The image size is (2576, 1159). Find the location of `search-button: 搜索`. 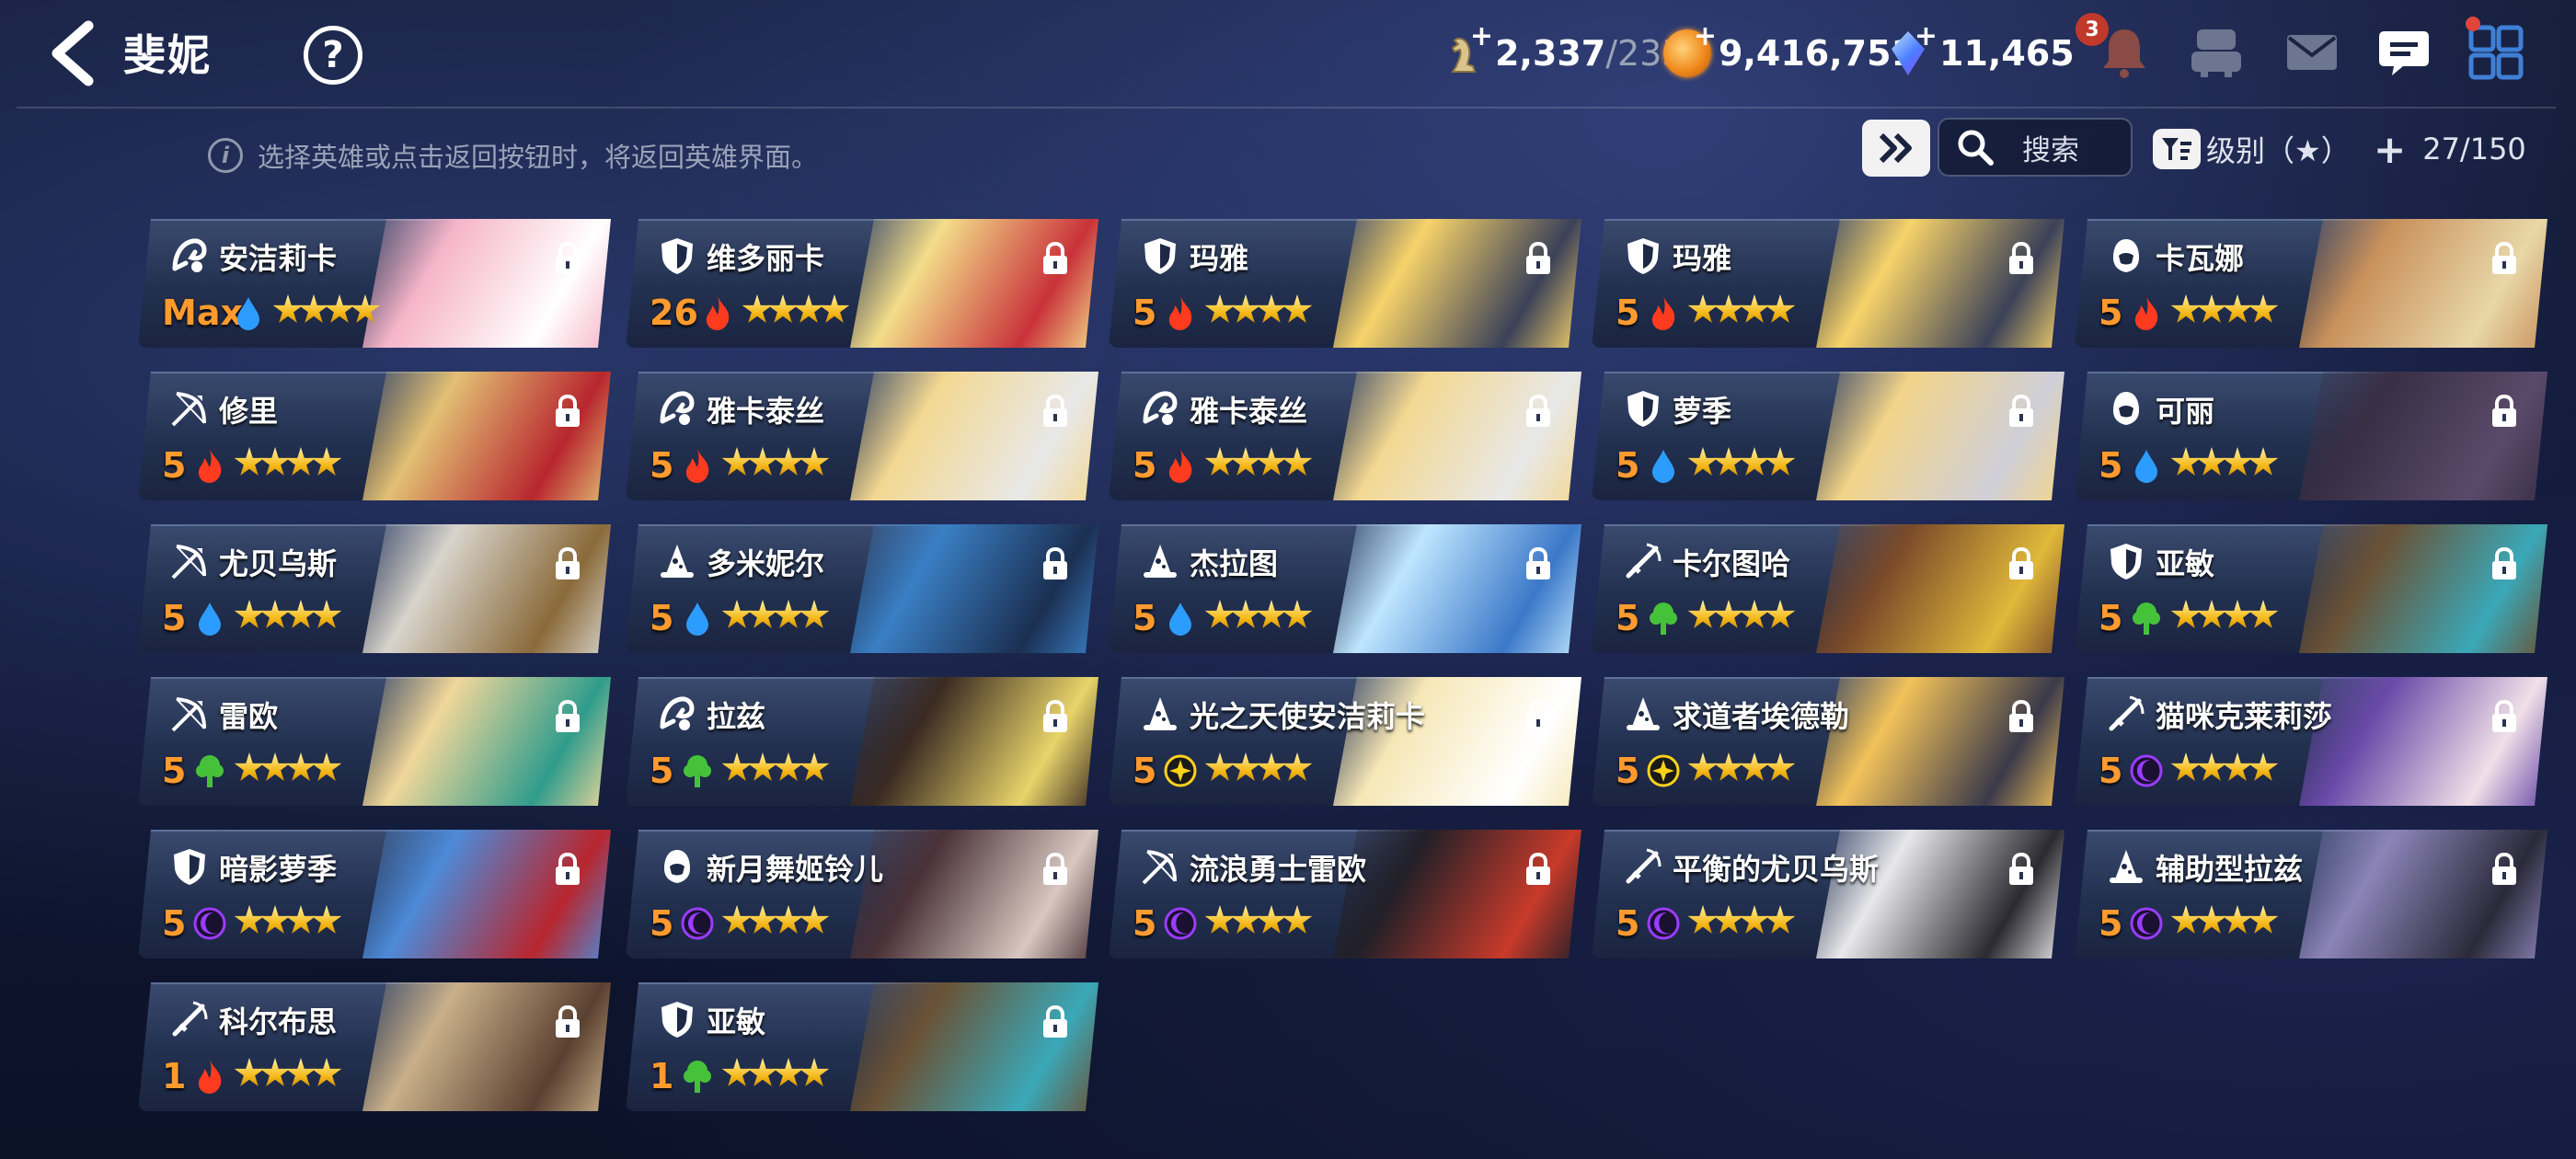

search-button: 搜索 is located at coordinates (2035, 147).